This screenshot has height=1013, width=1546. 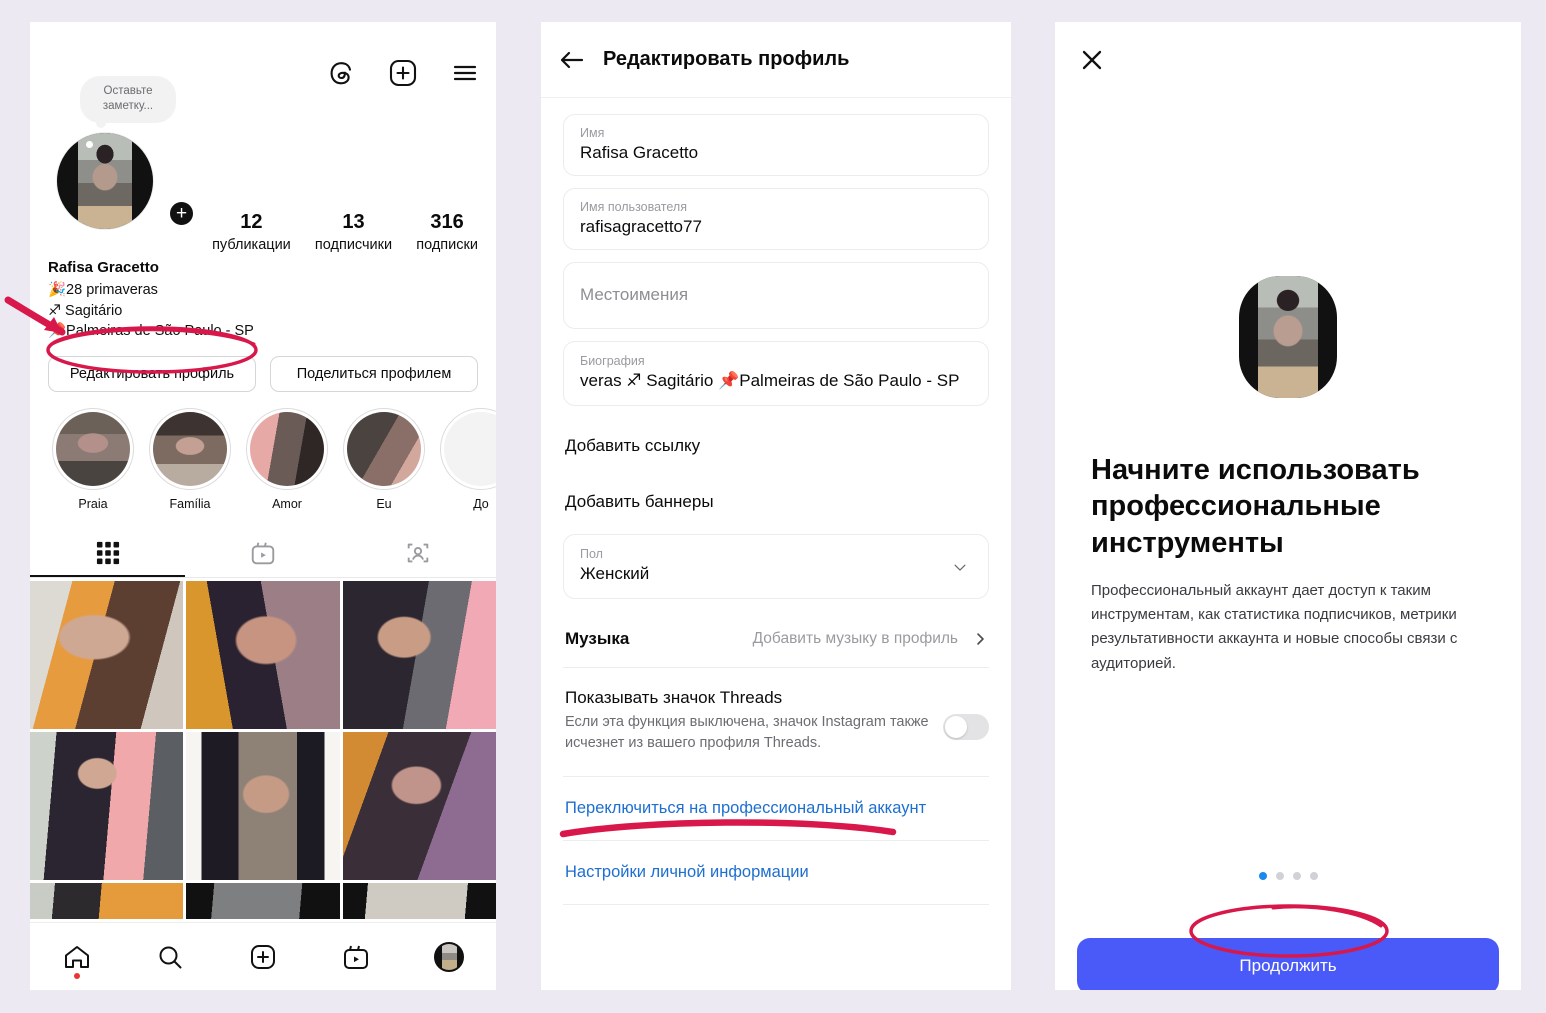 What do you see at coordinates (348, 173) in the screenshot?
I see `profile-stats: 12 публикации 13 подписчики 316 подписки` at bounding box center [348, 173].